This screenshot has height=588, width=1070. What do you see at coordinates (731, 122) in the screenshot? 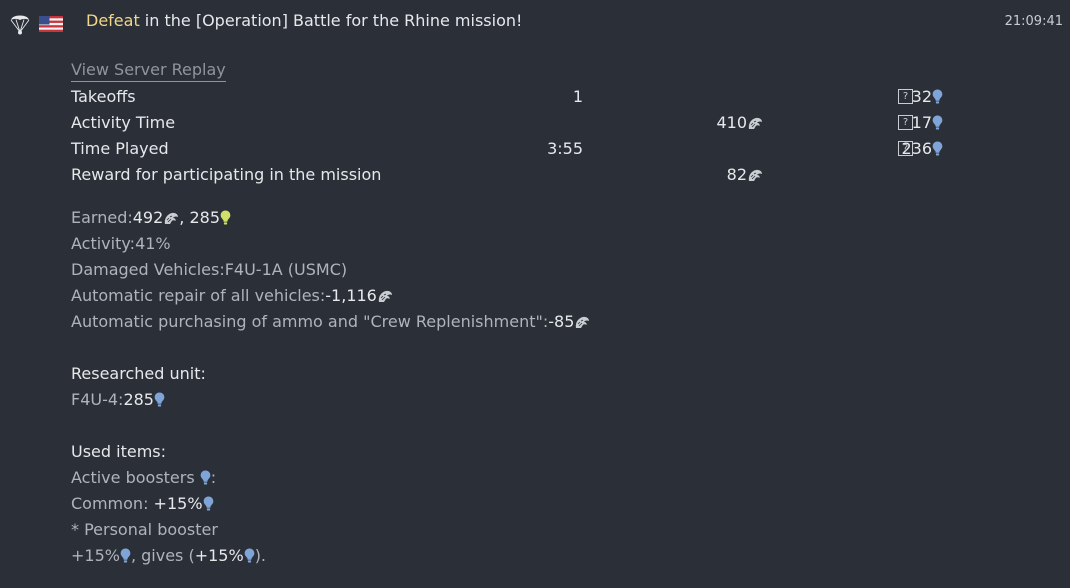
I see `stat-lions-value: 410` at bounding box center [731, 122].